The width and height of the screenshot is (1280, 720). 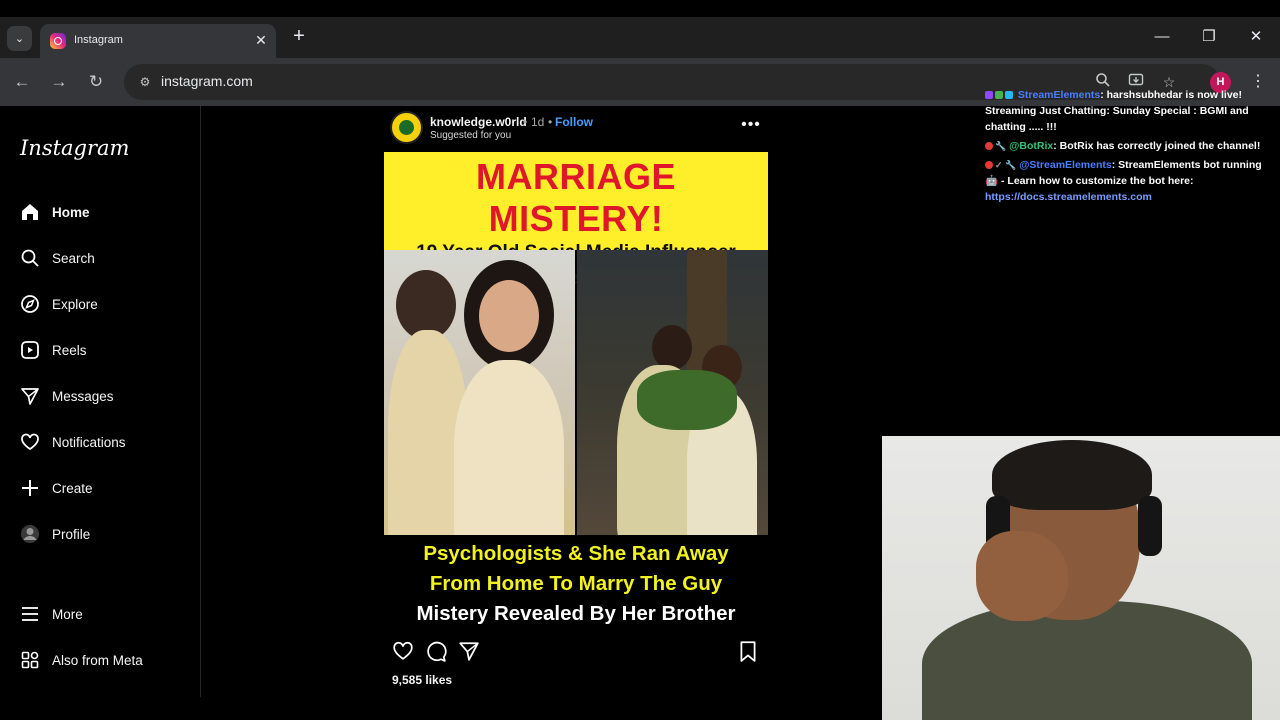 I want to click on bottom-black-strip, so click(x=441, y=708).